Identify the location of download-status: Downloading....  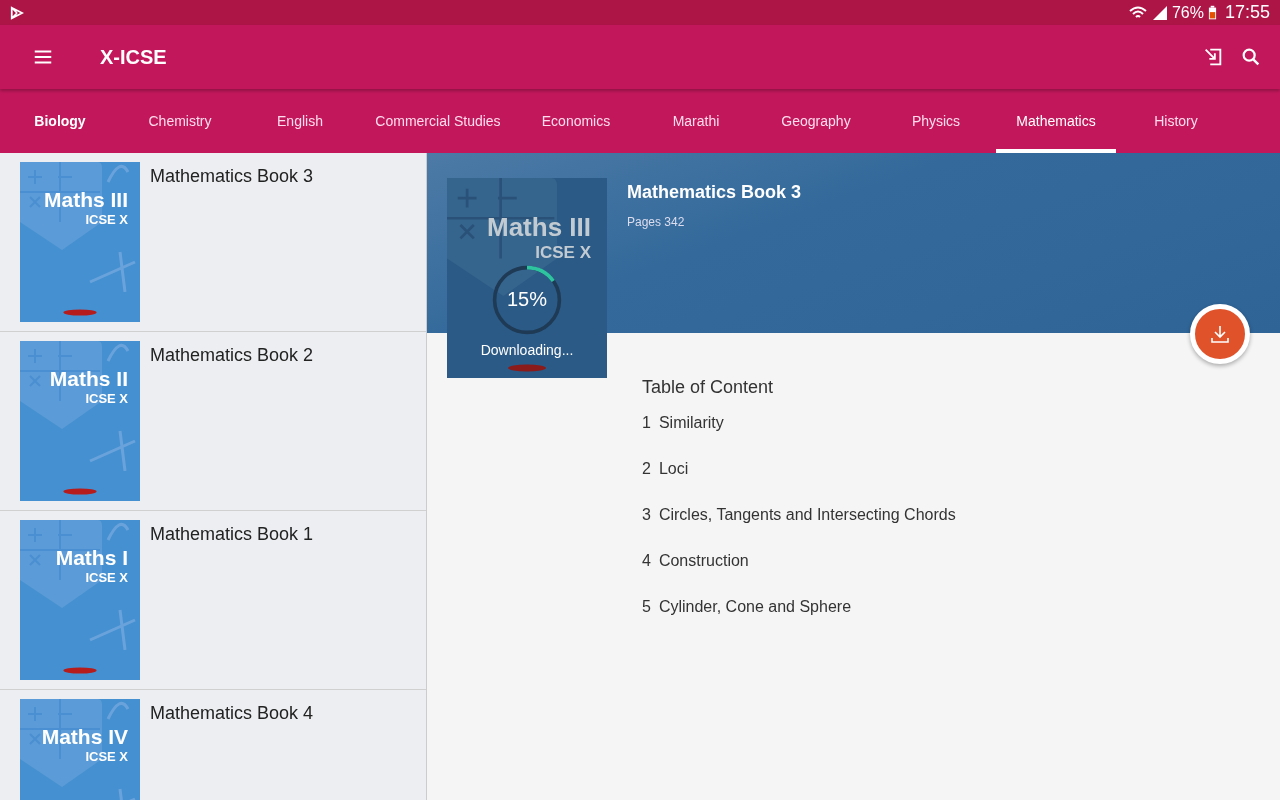
(527, 350).